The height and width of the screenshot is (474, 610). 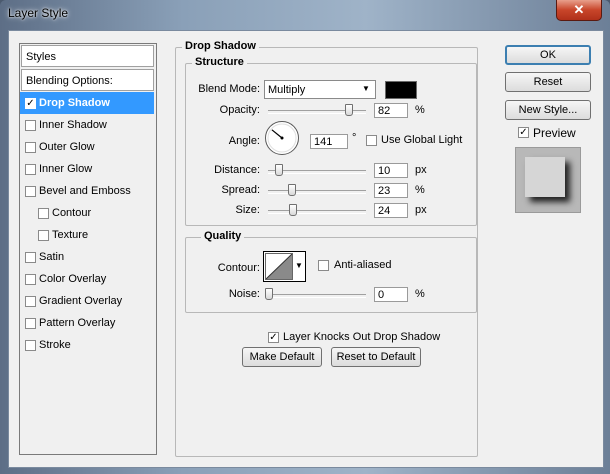 I want to click on reset-button: Reset, so click(x=548, y=82).